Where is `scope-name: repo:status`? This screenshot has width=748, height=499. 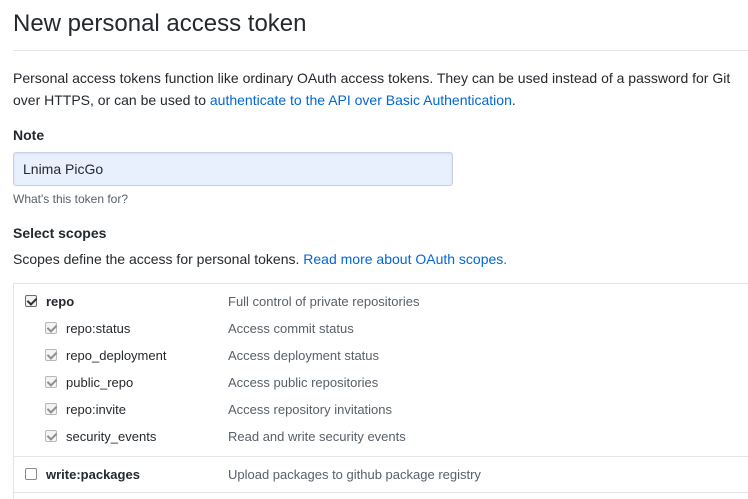 scope-name: repo:status is located at coordinates (98, 328).